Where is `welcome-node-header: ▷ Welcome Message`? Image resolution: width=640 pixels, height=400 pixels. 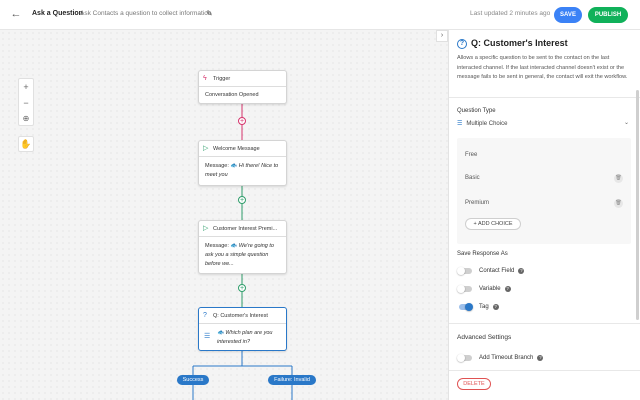 welcome-node-header: ▷ Welcome Message is located at coordinates (242, 149).